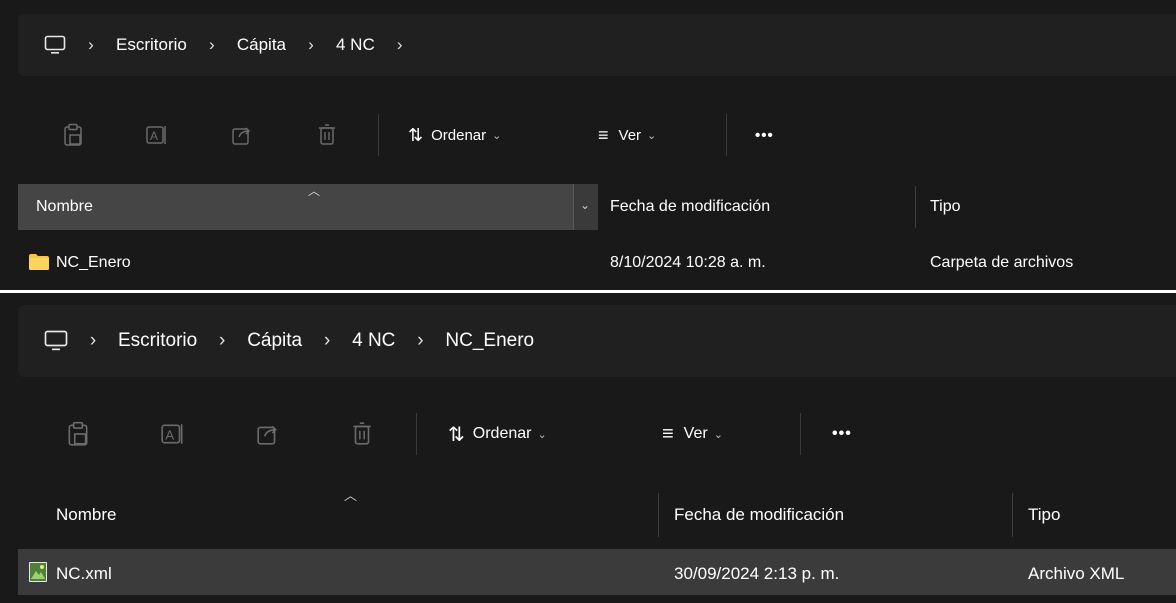  Describe the element at coordinates (64, 206) in the screenshot. I see `column-header-name-label: Nombre` at that location.